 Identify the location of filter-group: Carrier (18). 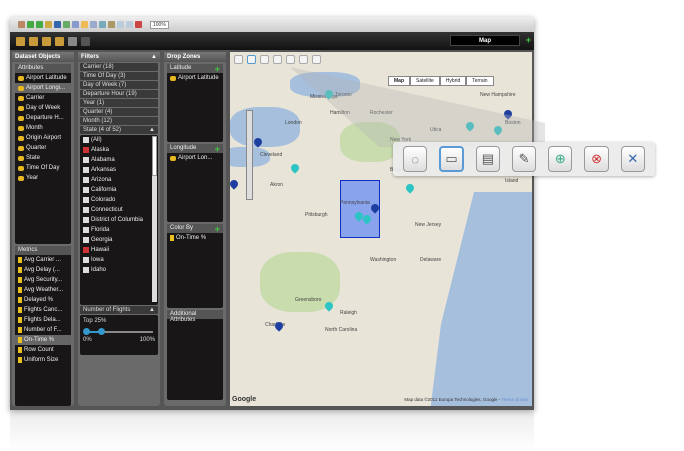
(119, 67).